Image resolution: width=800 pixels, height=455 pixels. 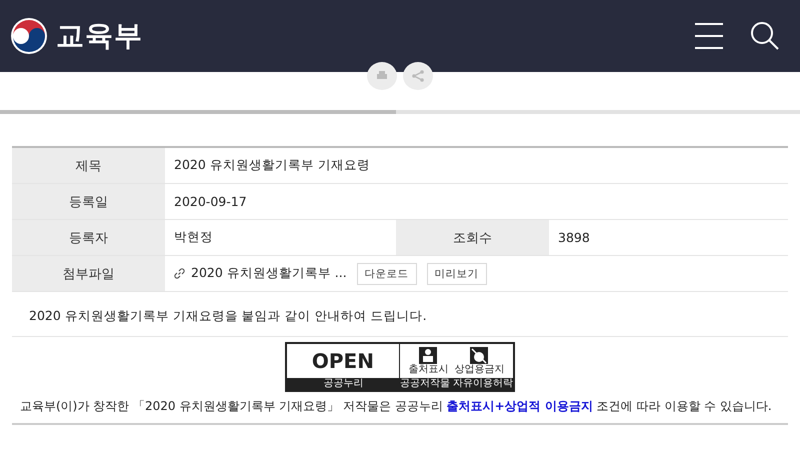 I want to click on share-icon, so click(x=418, y=76).